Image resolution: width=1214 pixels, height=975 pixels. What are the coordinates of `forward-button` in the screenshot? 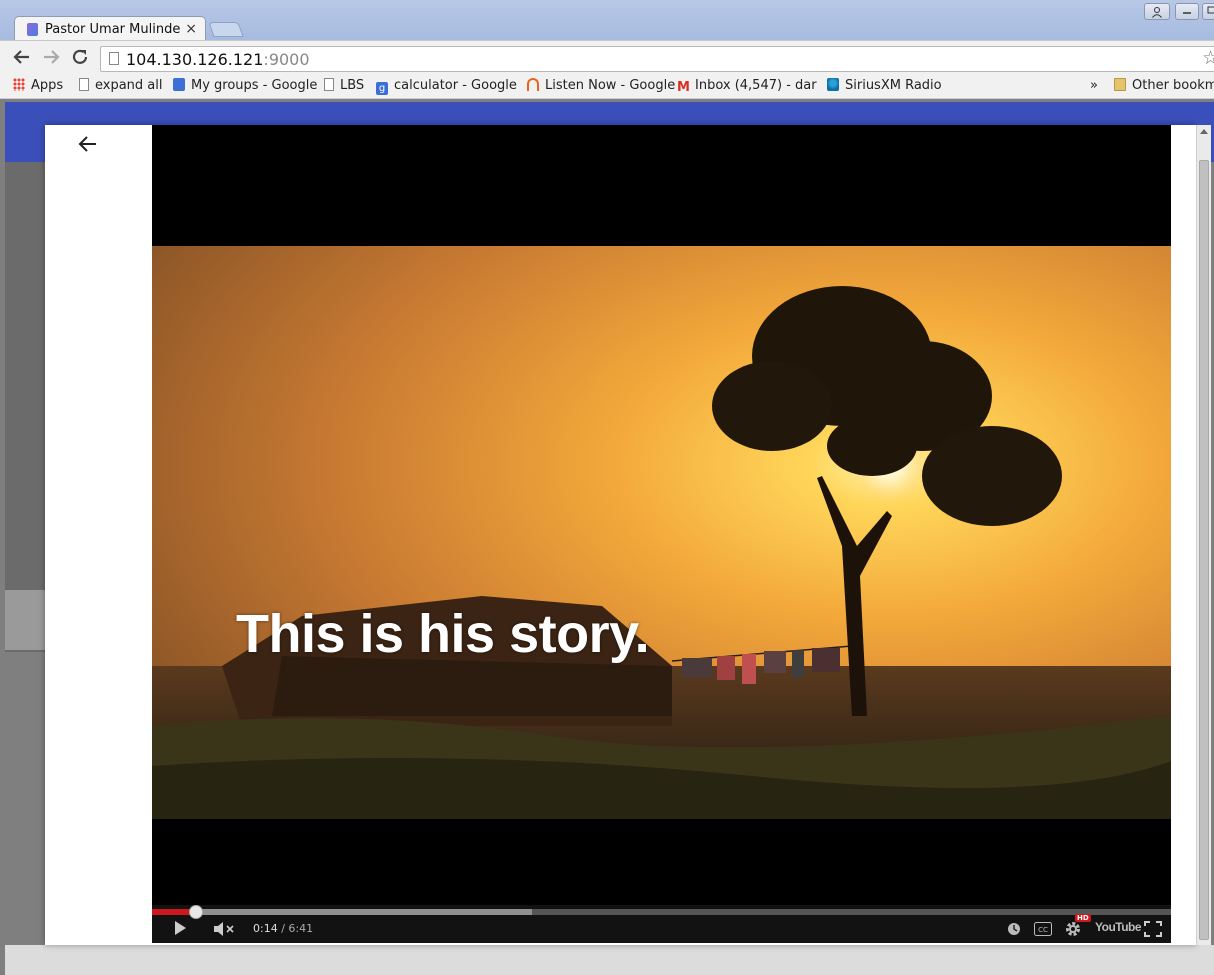 It's located at (51, 58).